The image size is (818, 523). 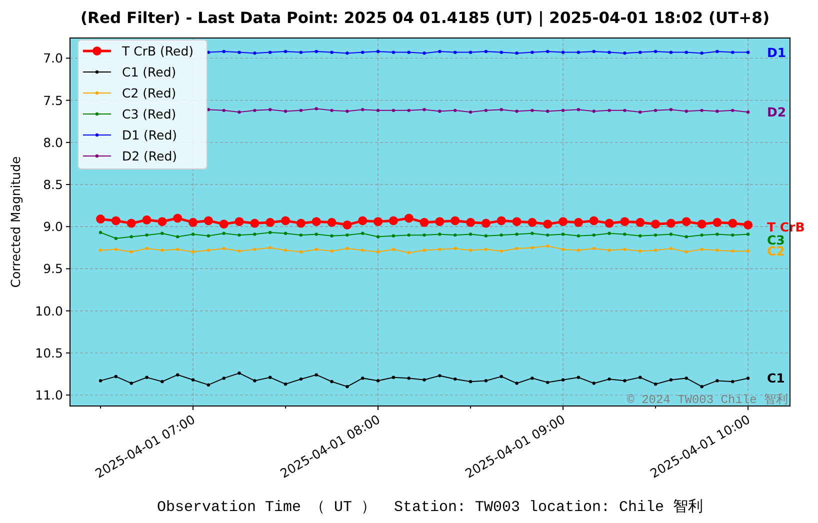 I want to click on legend-line-icon, so click(x=97, y=114).